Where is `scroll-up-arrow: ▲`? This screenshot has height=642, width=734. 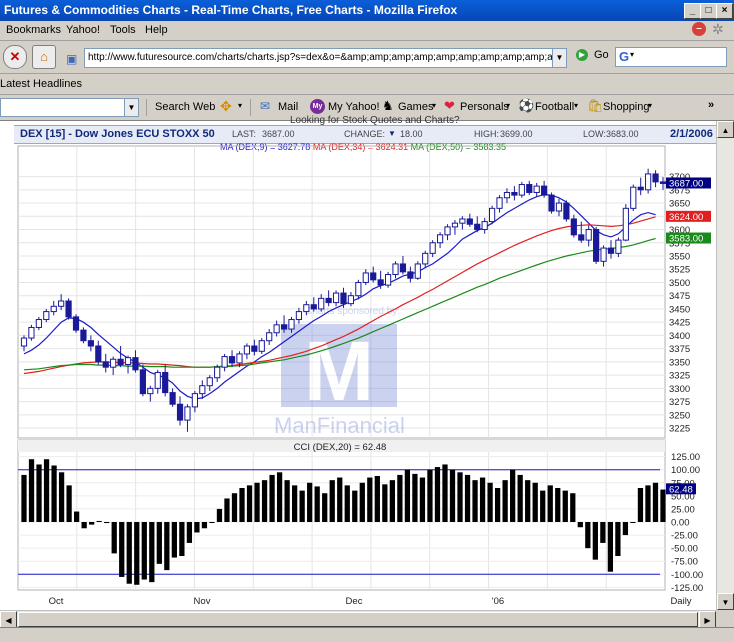 scroll-up-arrow: ▲ is located at coordinates (725, 129).